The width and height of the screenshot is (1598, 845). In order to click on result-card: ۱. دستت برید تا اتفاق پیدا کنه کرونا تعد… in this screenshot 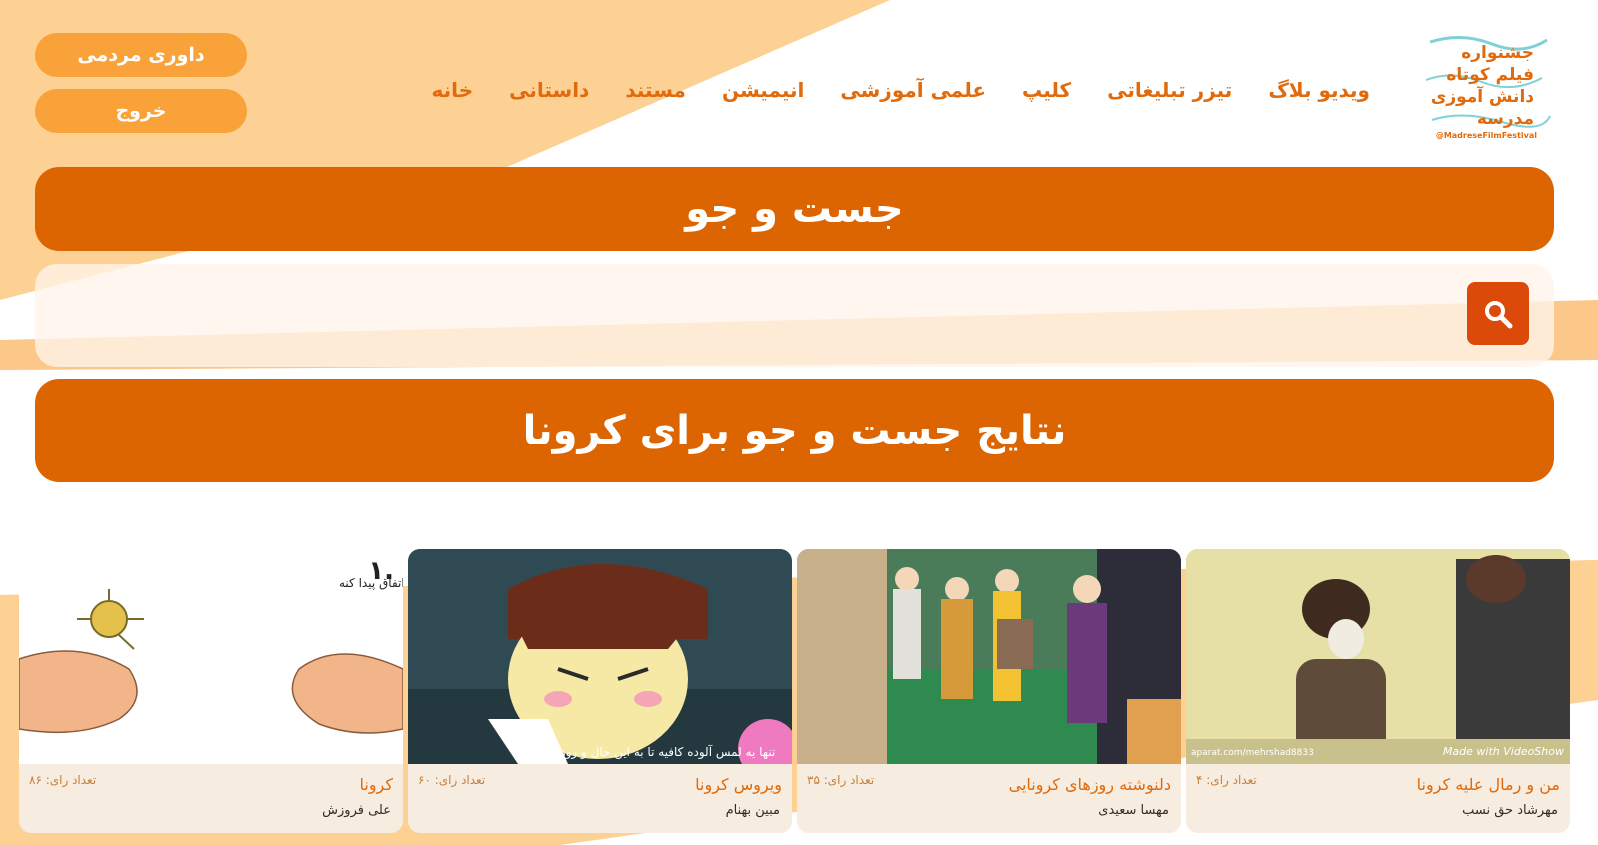, I will do `click(211, 691)`.